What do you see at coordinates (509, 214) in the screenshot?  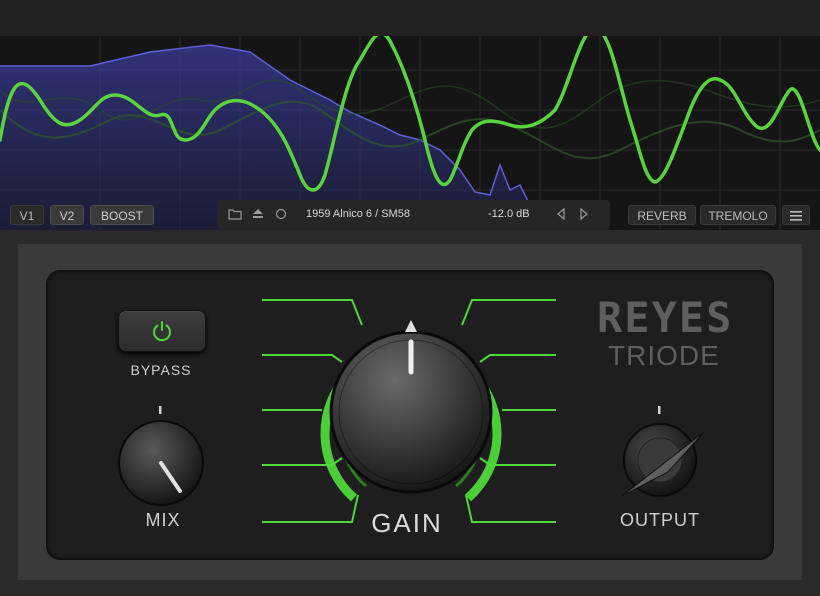 I see `preset-level: -12.0 dB` at bounding box center [509, 214].